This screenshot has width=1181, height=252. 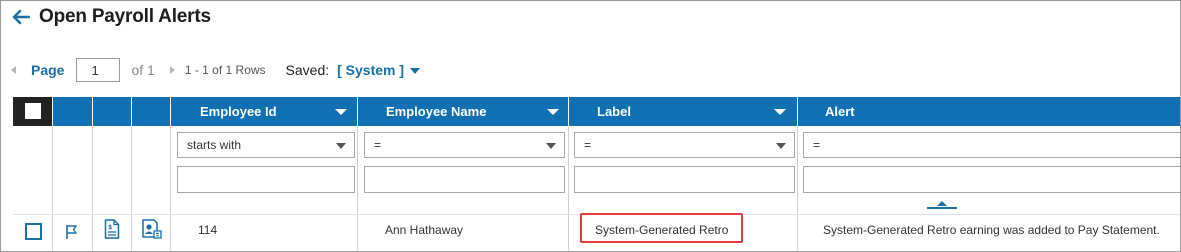 What do you see at coordinates (21, 17) in the screenshot?
I see `arrow-left-icon` at bounding box center [21, 17].